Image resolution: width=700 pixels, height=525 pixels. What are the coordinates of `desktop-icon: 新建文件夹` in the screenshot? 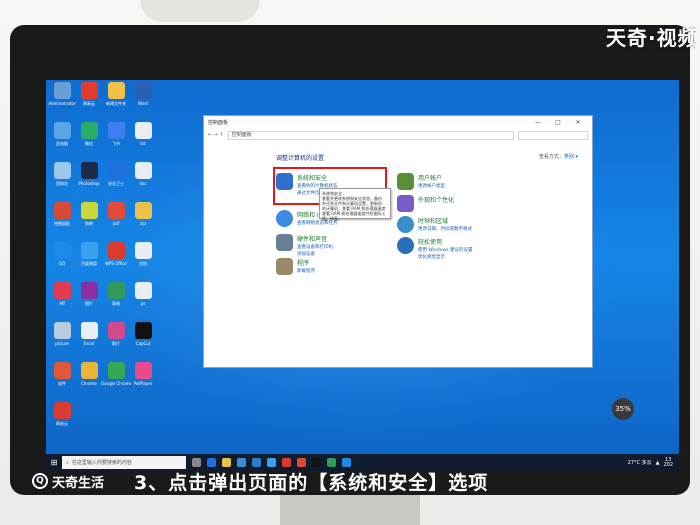 It's located at (116, 94).